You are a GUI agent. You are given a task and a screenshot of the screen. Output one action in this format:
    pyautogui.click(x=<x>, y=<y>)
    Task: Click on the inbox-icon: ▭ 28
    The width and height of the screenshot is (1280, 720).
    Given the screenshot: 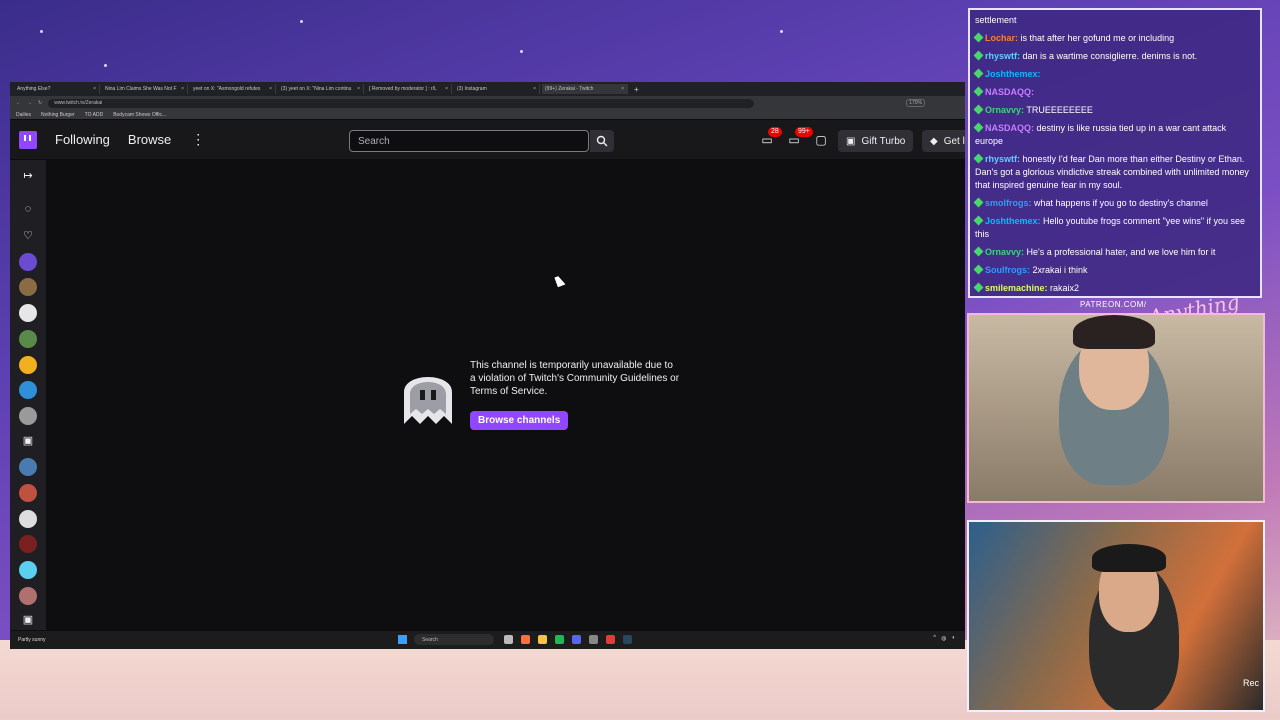 What is the action you would take?
    pyautogui.click(x=771, y=137)
    